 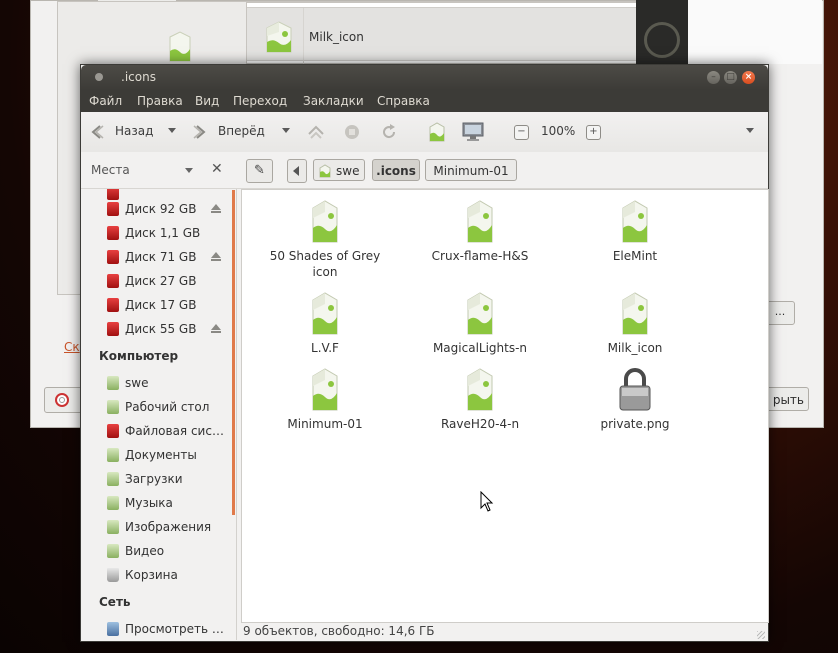 I want to click on file-name: L.V.F, so click(x=325, y=348).